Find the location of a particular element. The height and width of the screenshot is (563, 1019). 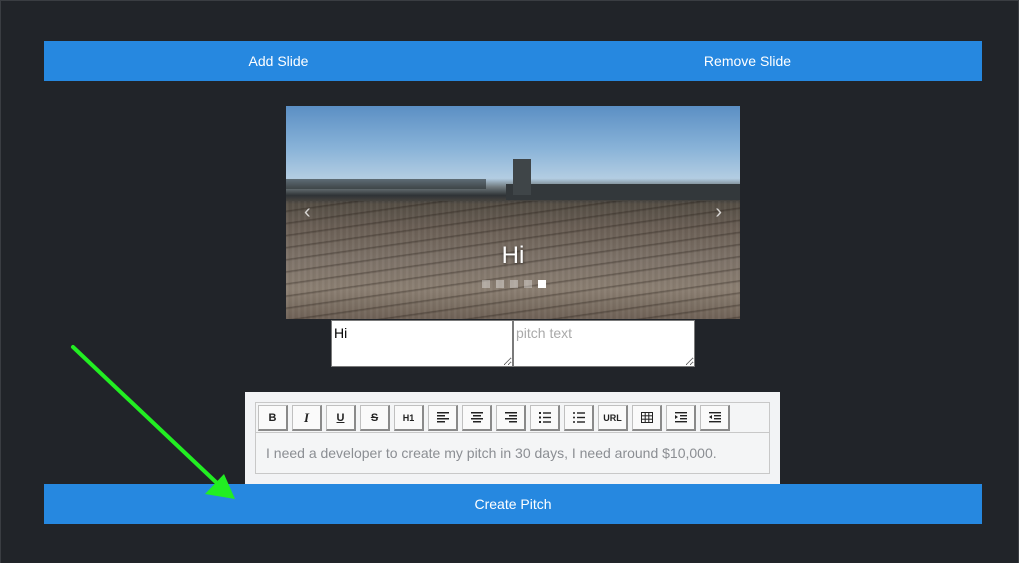

carousel-indicators is located at coordinates (513, 284).